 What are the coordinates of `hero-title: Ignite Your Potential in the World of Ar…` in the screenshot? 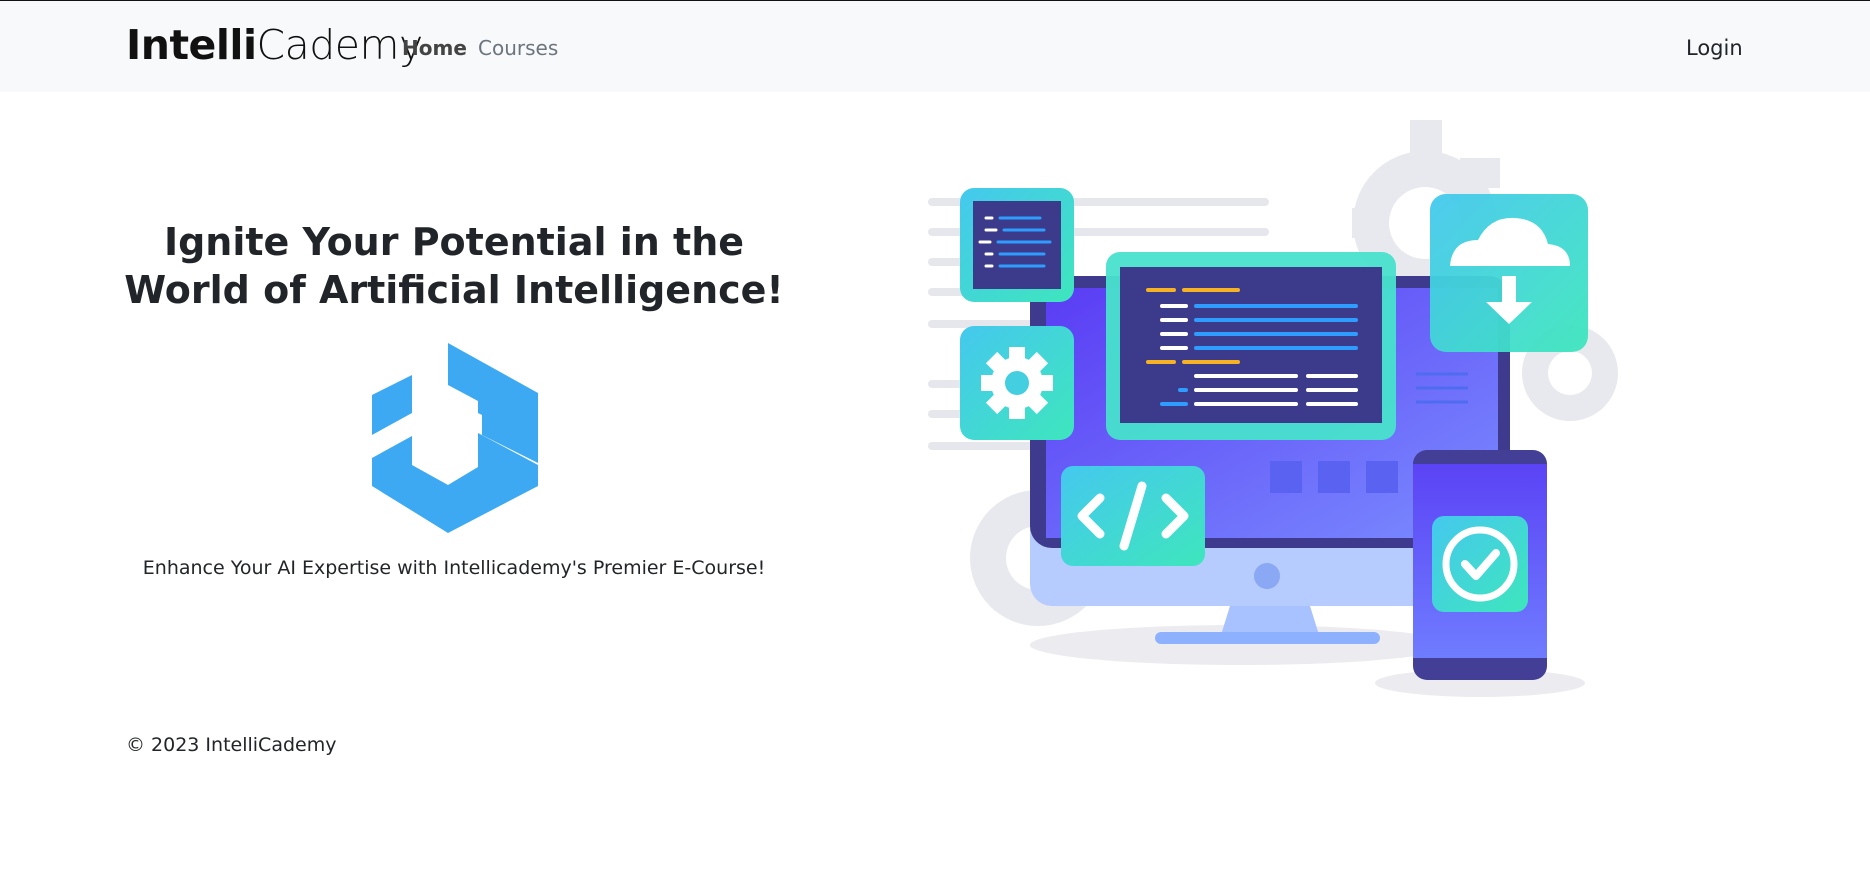 It's located at (454, 266).